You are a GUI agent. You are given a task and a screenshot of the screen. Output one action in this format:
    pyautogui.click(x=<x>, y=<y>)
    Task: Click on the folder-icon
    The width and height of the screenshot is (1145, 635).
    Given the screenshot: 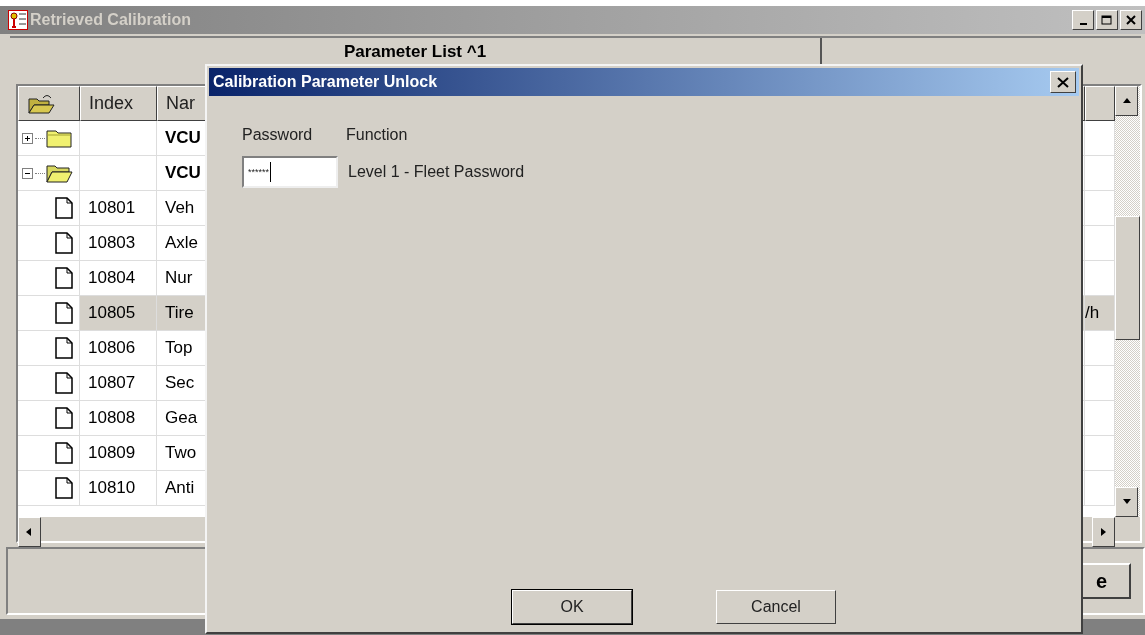 What is the action you would take?
    pyautogui.click(x=59, y=138)
    